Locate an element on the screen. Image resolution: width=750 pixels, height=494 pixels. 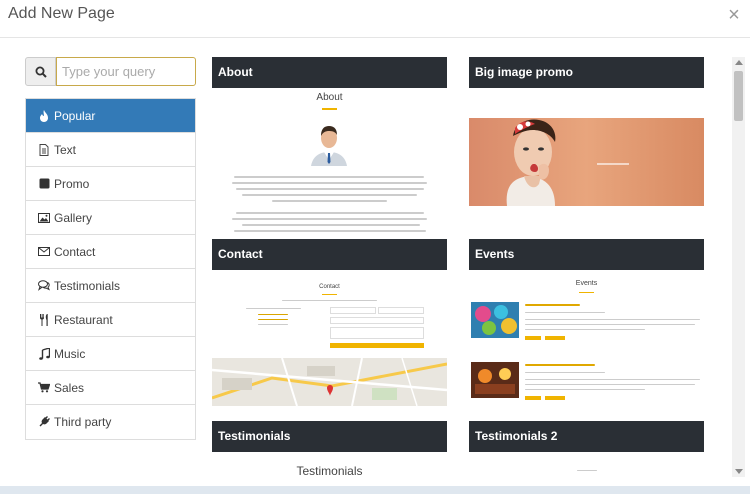
template-title: Big image promo is located at coordinates (586, 72).